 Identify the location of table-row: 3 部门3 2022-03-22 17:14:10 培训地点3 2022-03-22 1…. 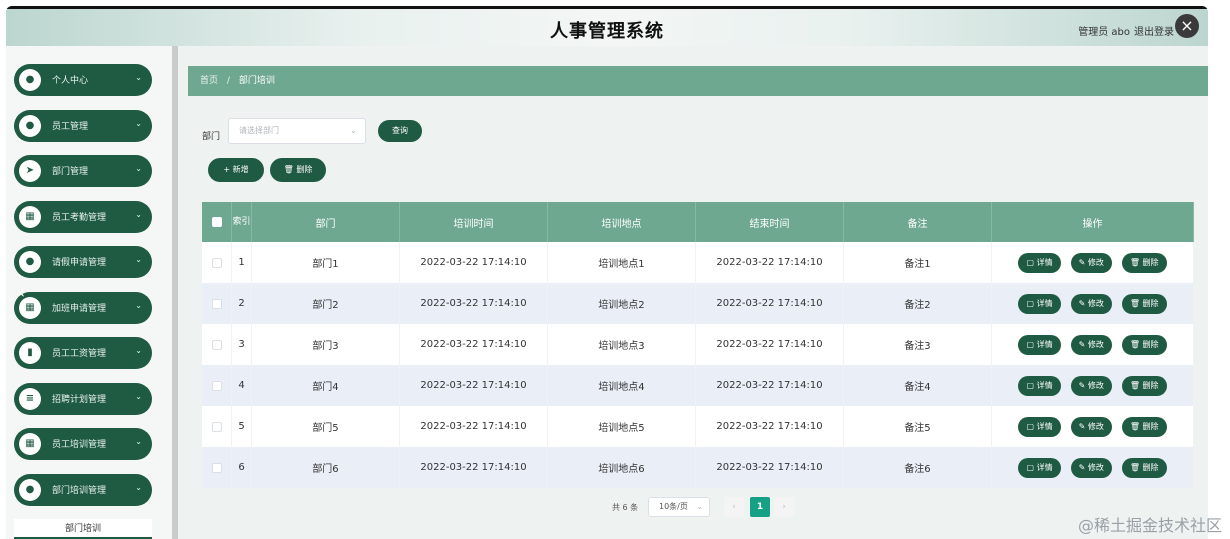
(698, 344).